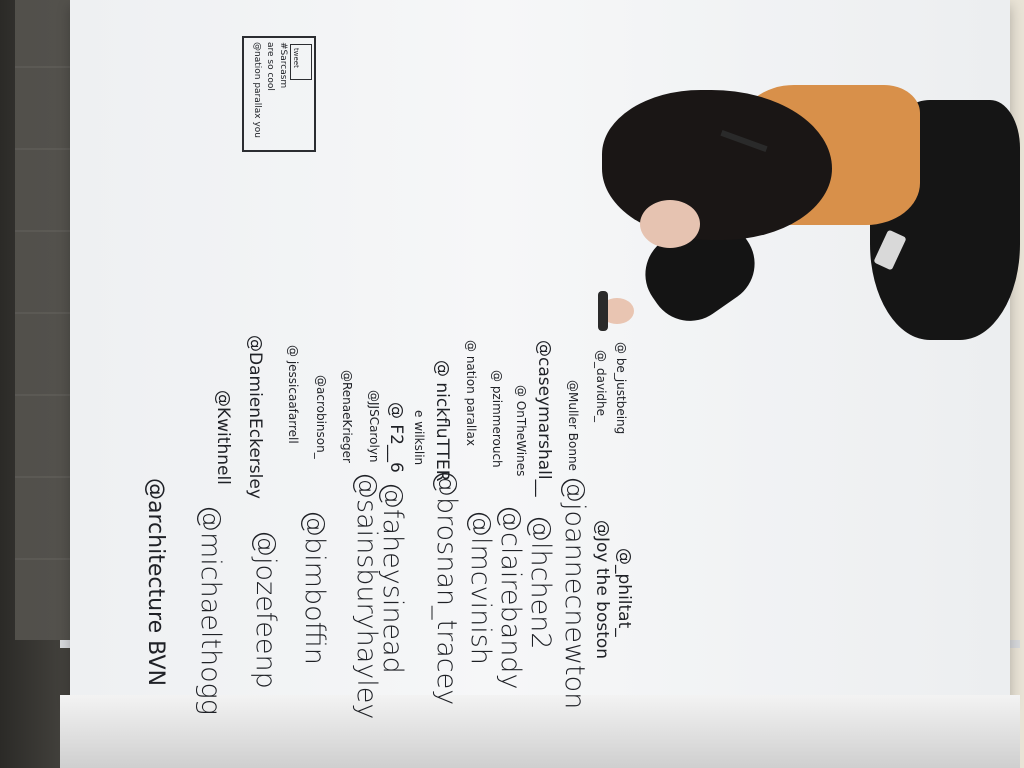 This screenshot has height=768, width=1024. I want to click on handle-col2-11: @ pzimmerouch, so click(497, 419).